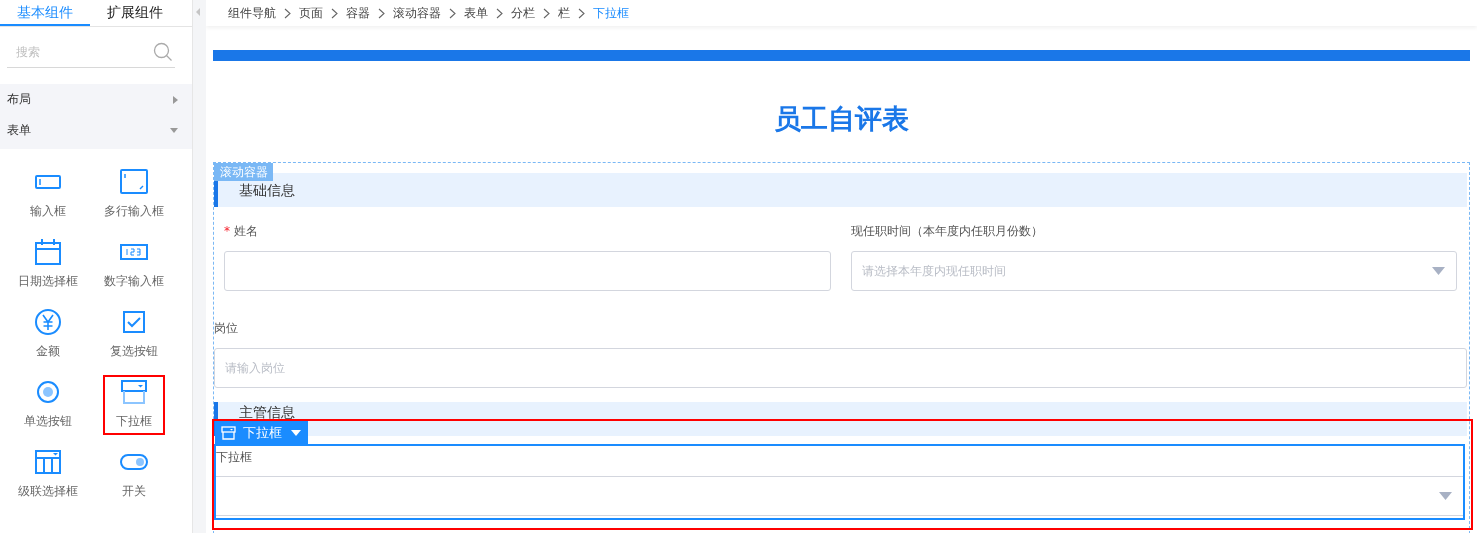 This screenshot has height=533, width=1477. Describe the element at coordinates (261, 433) in the screenshot. I see `component-toolbar: 下拉框` at that location.